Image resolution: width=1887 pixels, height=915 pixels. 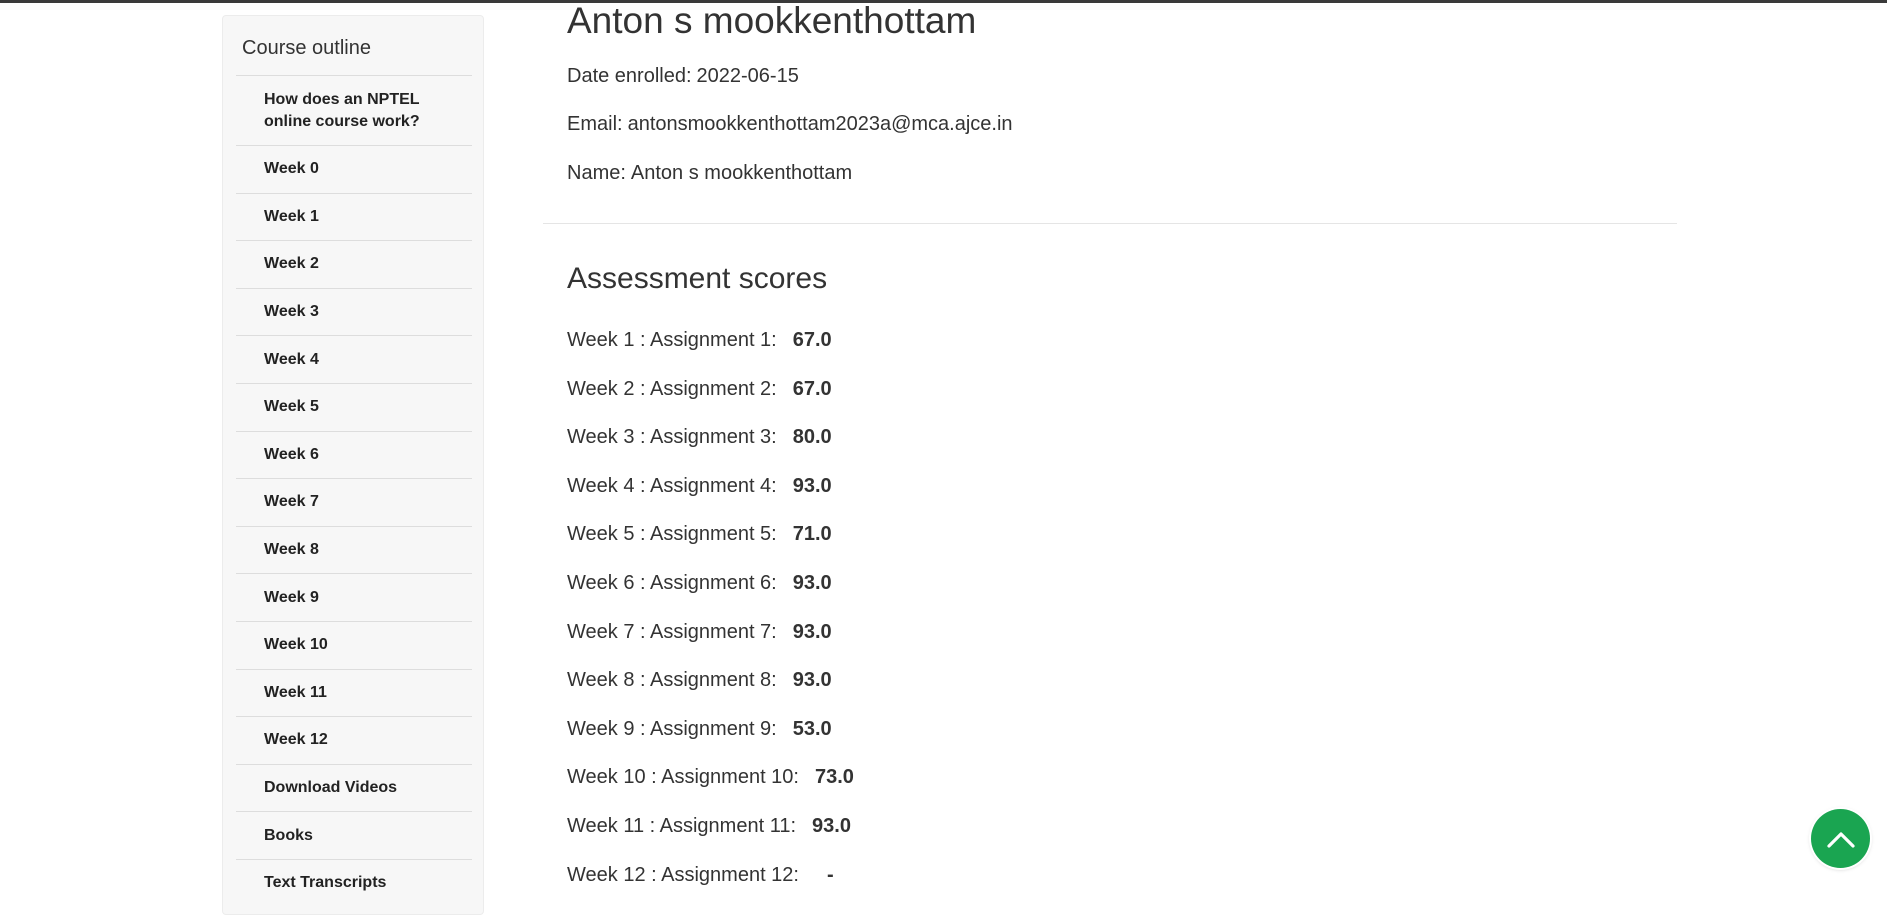 I want to click on date-enrolled-line: Date enrolled: 2022-06-15, so click(x=683, y=76).